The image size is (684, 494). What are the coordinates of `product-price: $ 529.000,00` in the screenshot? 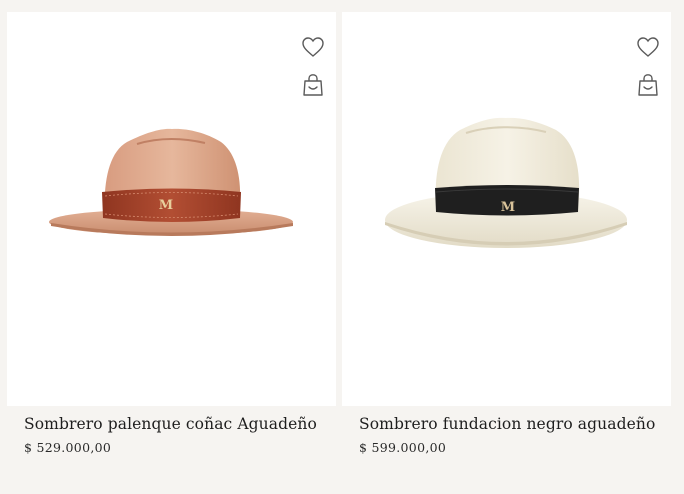 It's located at (68, 447).